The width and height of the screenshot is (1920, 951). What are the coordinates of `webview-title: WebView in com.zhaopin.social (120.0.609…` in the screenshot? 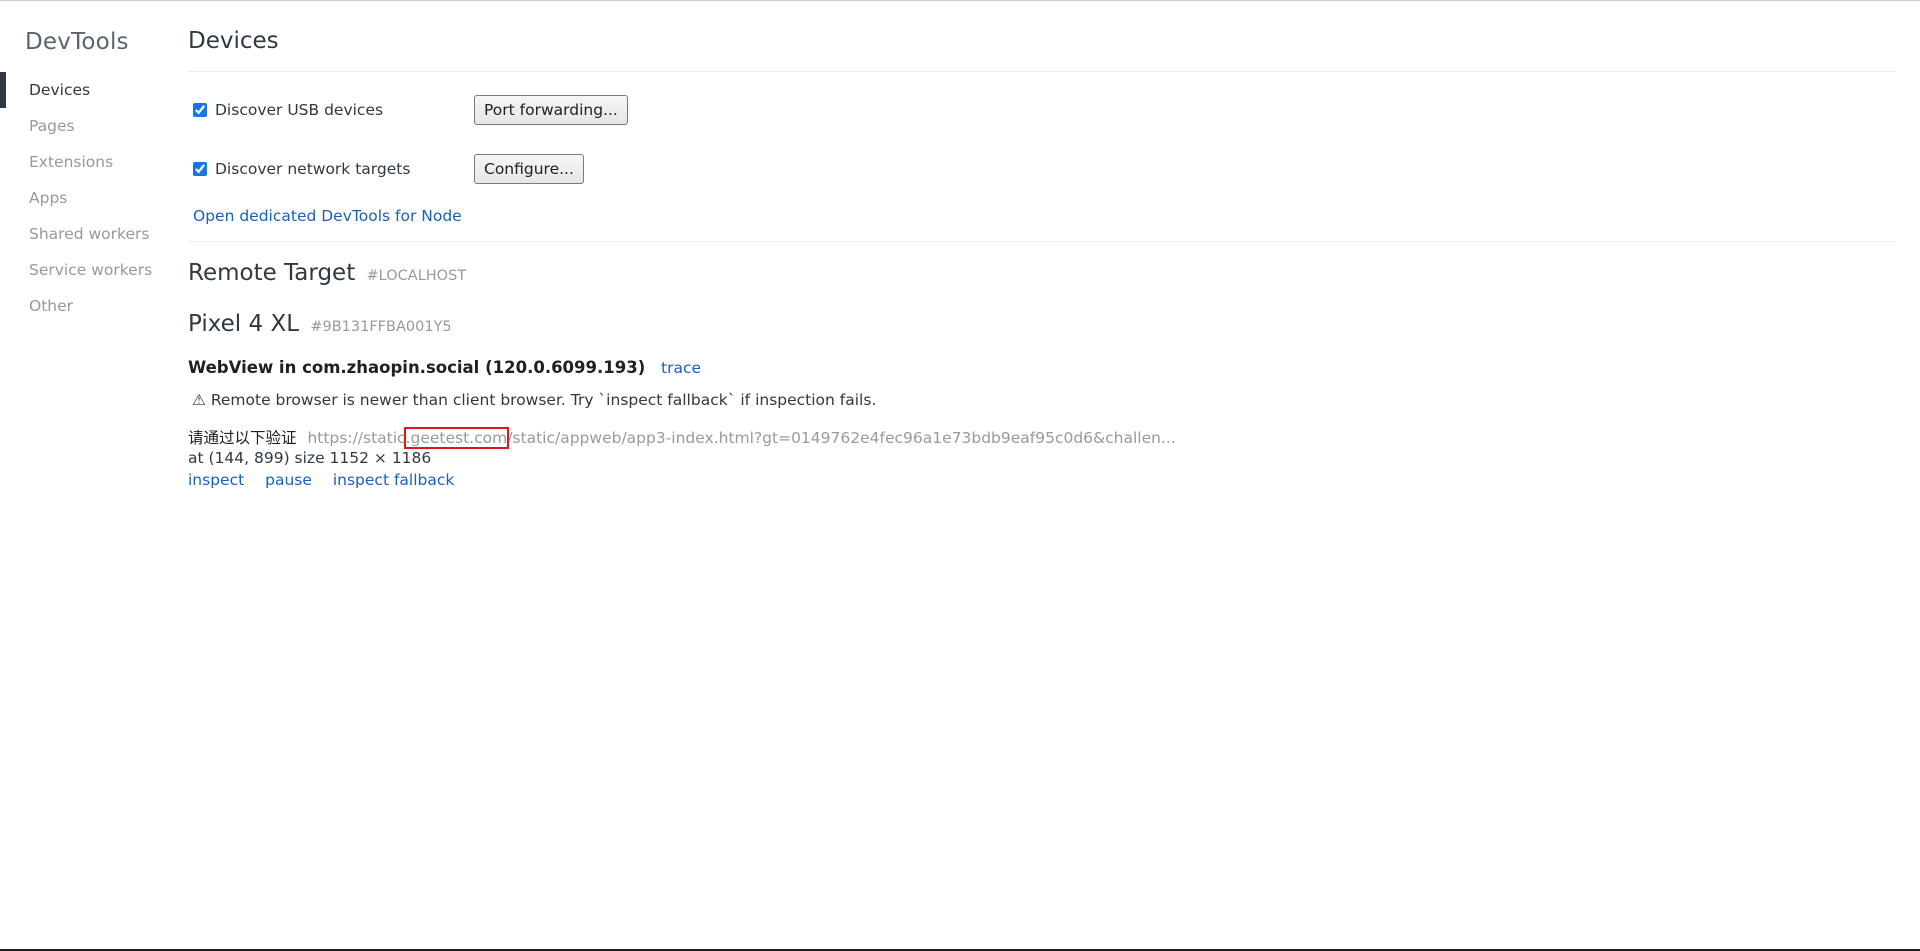 It's located at (417, 367).